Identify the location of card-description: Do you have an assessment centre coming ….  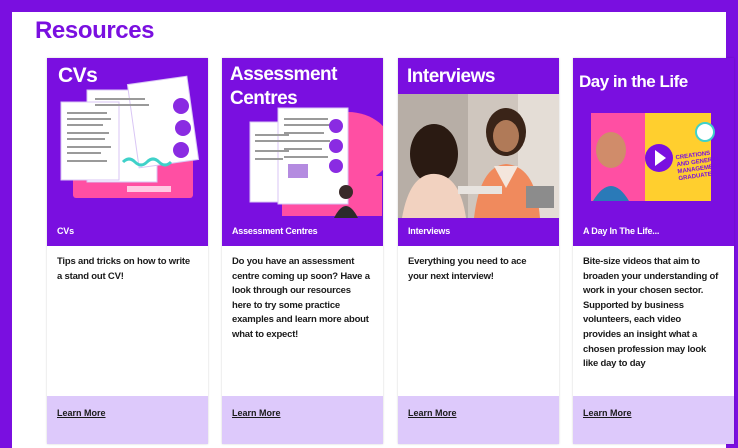
(301, 298).